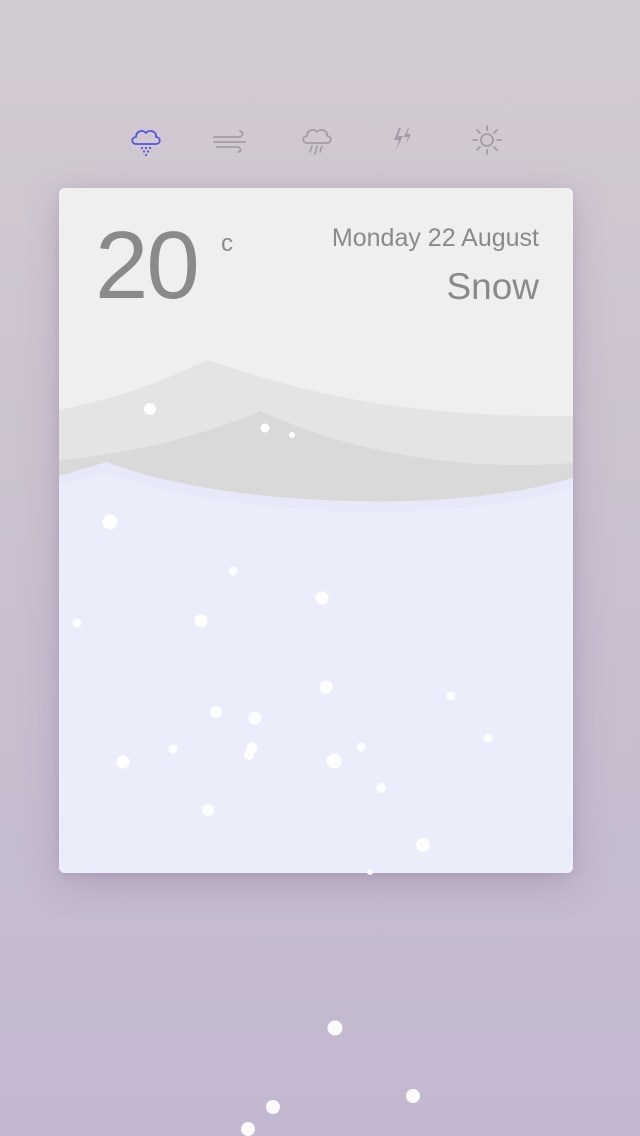 The image size is (640, 1136). I want to click on weather-type-nav, so click(320, 140).